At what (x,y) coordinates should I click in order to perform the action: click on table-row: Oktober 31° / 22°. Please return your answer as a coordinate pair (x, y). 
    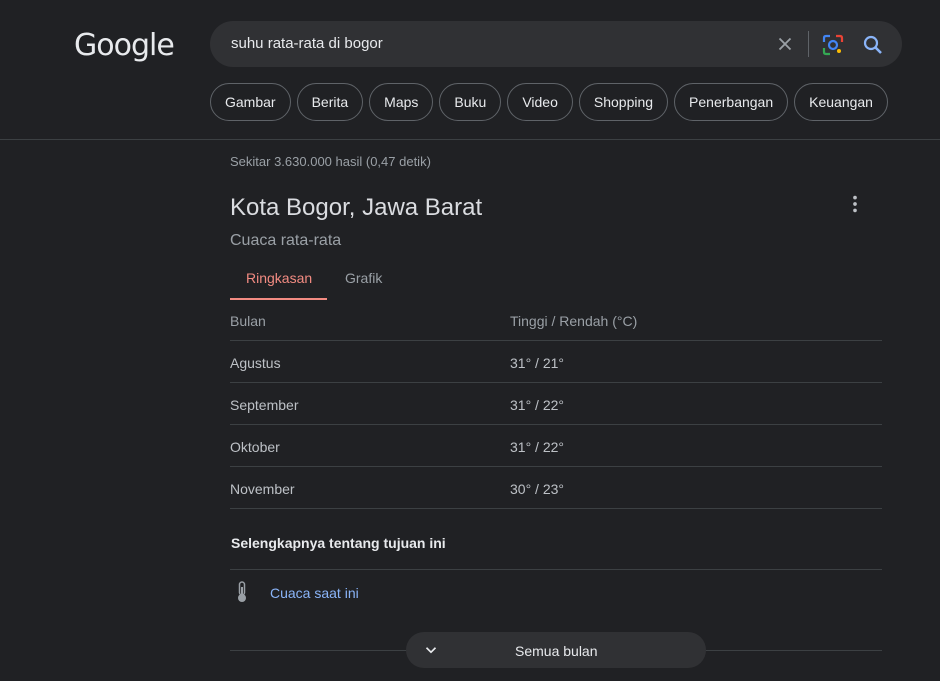
    Looking at the image, I should click on (556, 446).